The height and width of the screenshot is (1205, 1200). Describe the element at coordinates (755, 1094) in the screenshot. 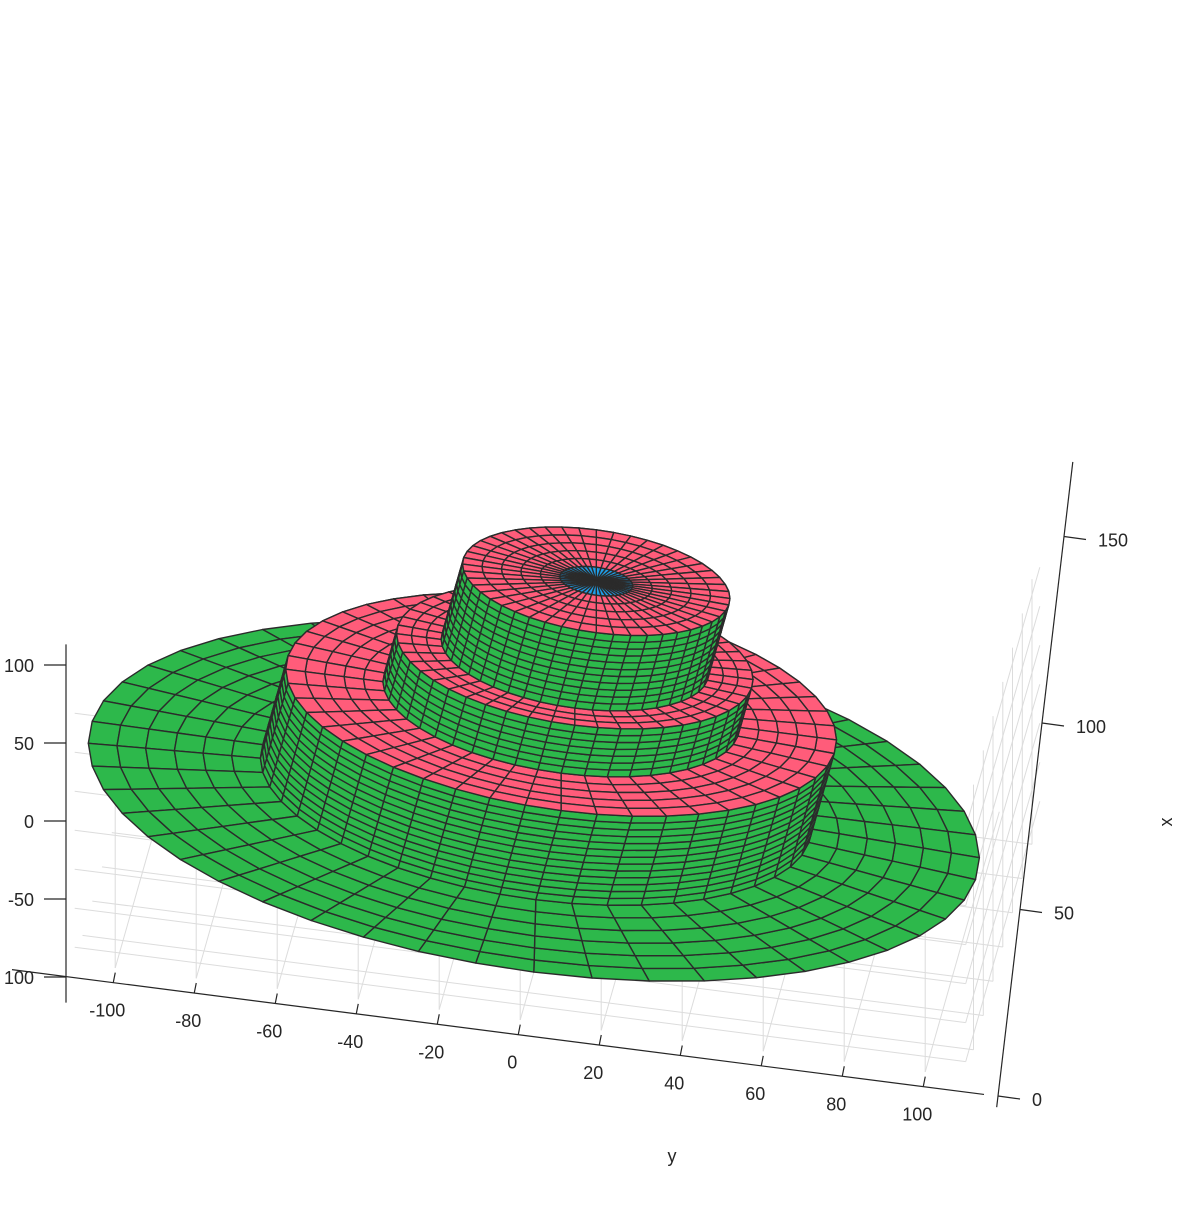

I see `y-tick-label: 60` at that location.